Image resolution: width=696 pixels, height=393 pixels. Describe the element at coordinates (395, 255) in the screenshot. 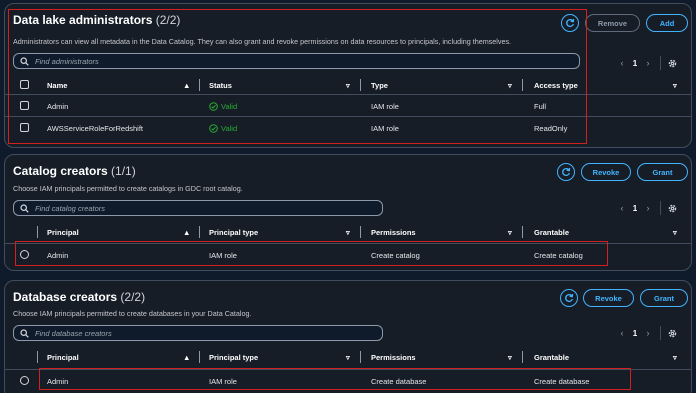

I see `row-permissions: Create catalog` at that location.